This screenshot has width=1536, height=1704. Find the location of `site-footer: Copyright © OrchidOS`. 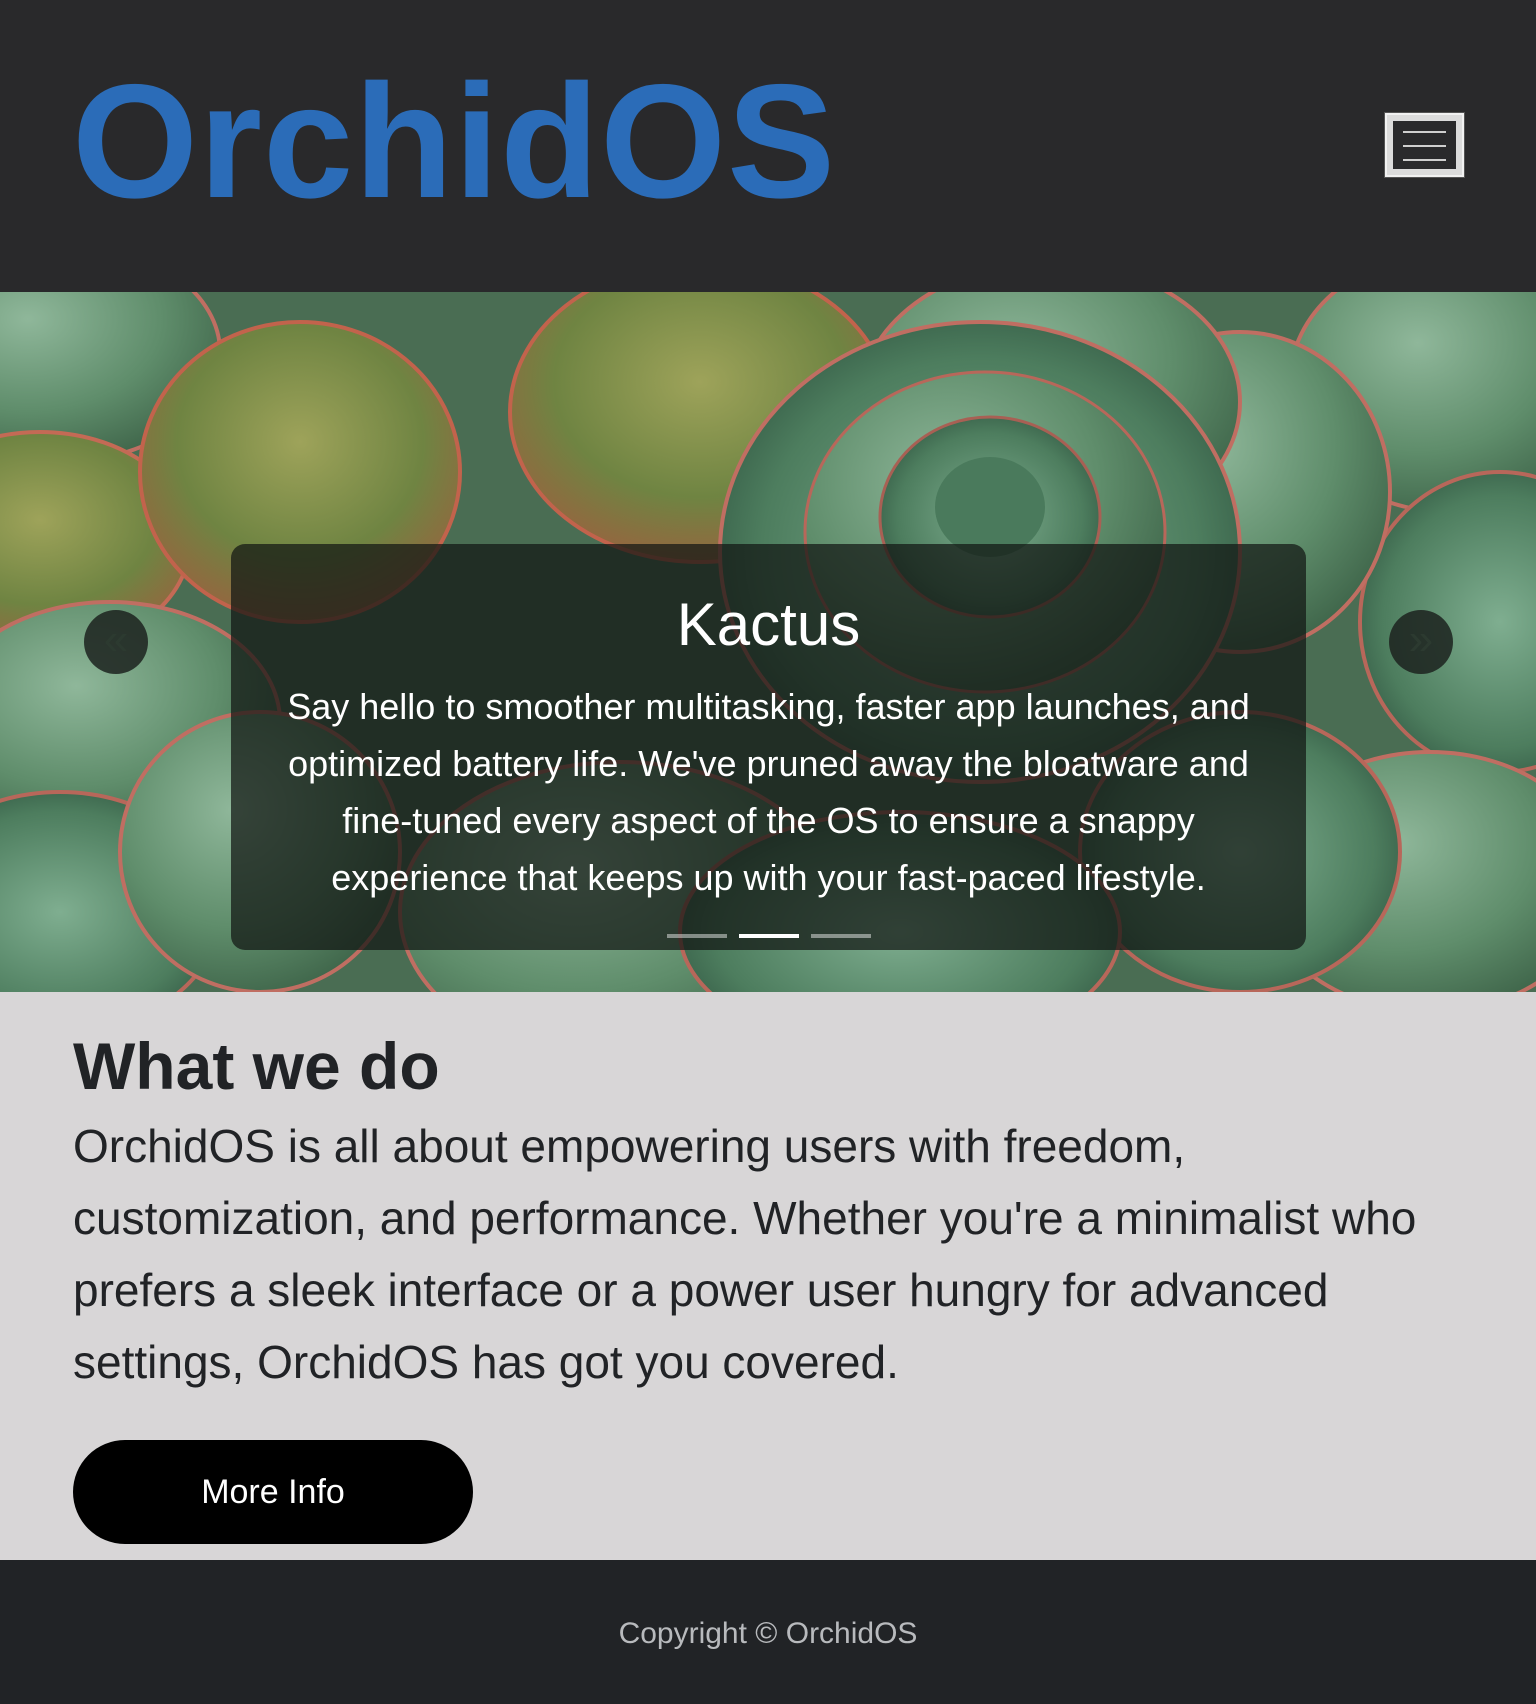

site-footer: Copyright © OrchidOS is located at coordinates (768, 1632).